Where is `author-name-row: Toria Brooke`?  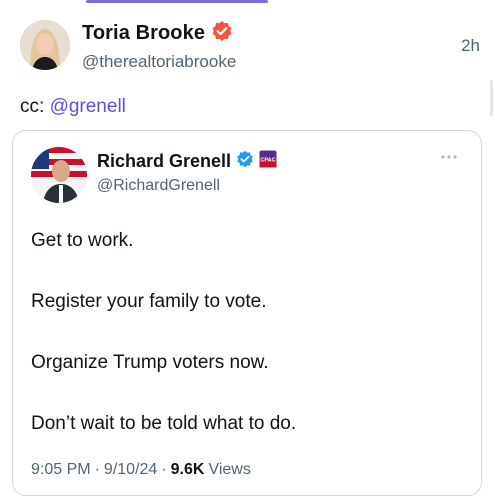 author-name-row: Toria Brooke is located at coordinates (159, 33).